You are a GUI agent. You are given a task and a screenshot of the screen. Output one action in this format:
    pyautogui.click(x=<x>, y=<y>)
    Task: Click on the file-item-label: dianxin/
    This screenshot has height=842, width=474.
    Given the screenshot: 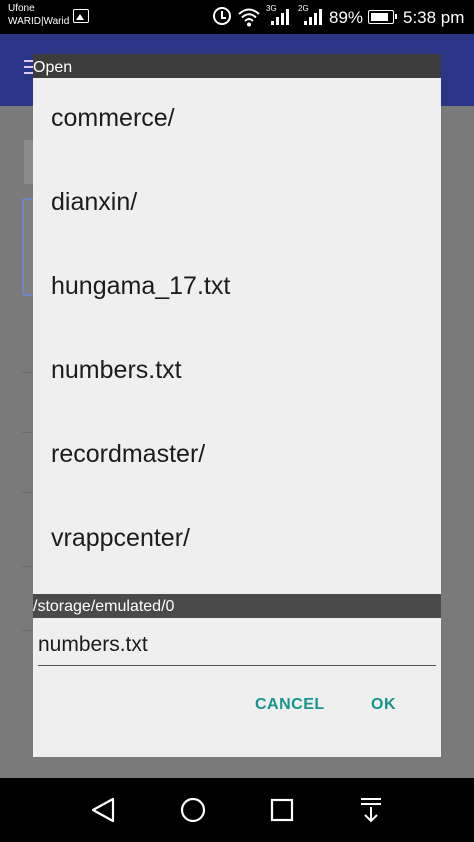 What is the action you would take?
    pyautogui.click(x=94, y=202)
    